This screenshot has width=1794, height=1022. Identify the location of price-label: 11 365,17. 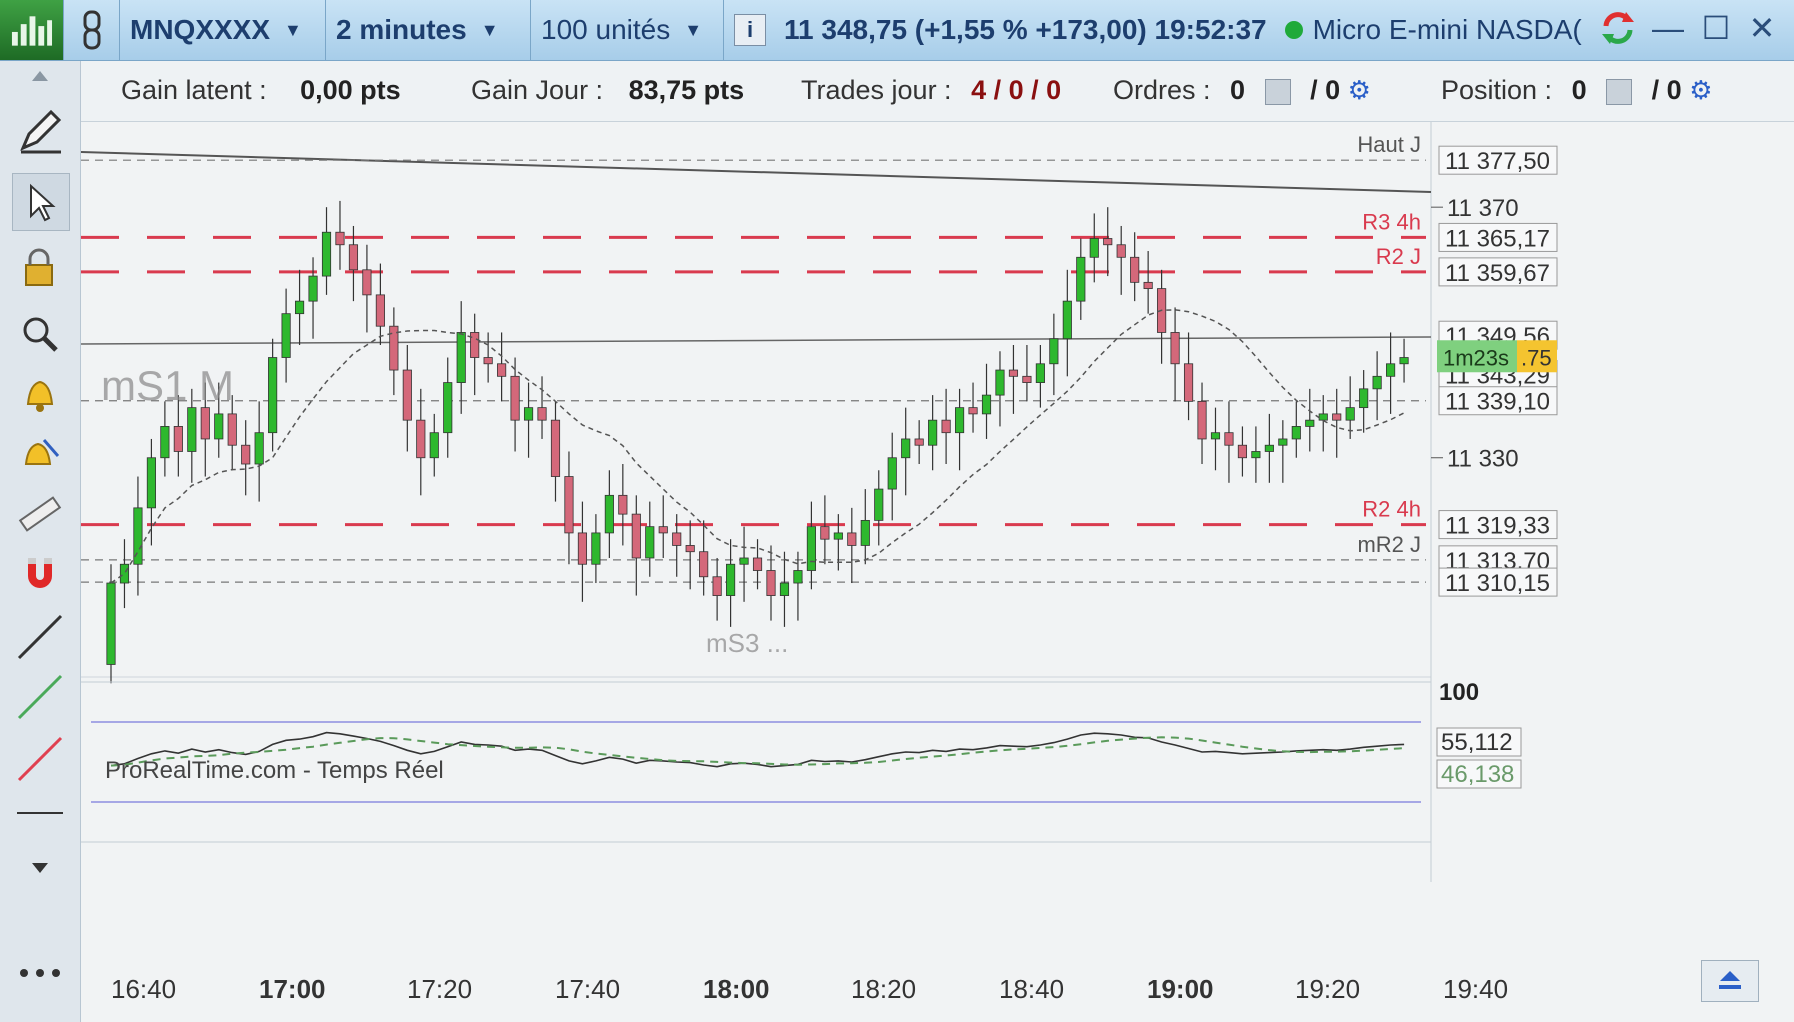
(1497, 238).